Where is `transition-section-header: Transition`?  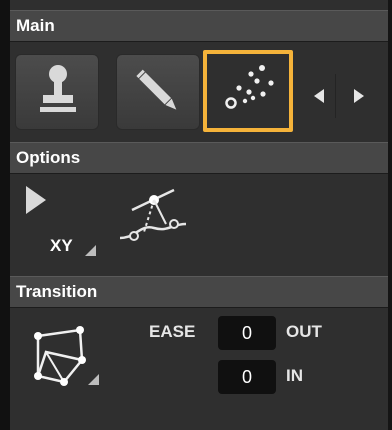
transition-section-header: Transition is located at coordinates (199, 292).